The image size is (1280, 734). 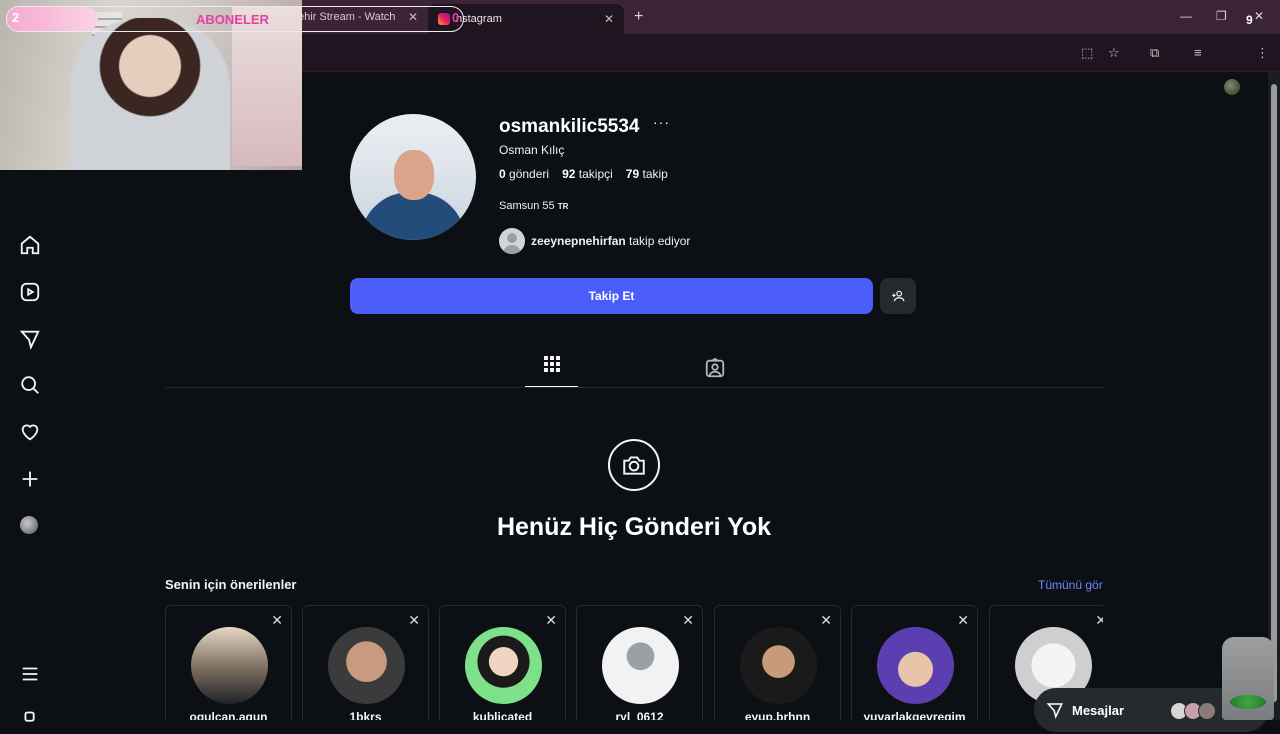 I want to click on new-tab-button: +, so click(x=638, y=17).